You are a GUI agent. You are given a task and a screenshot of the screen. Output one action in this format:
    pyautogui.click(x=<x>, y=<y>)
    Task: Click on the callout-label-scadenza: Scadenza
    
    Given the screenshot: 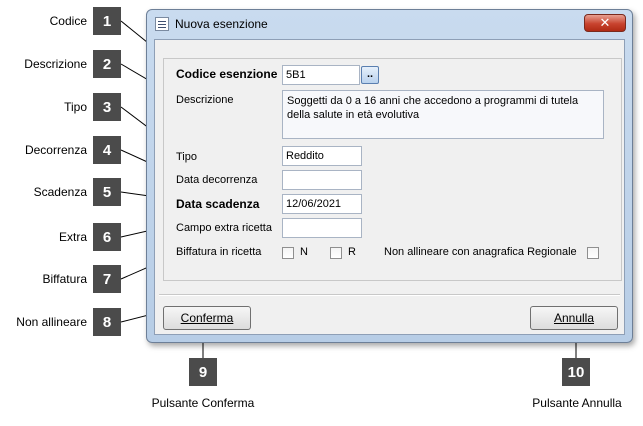 What is the action you would take?
    pyautogui.click(x=60, y=192)
    